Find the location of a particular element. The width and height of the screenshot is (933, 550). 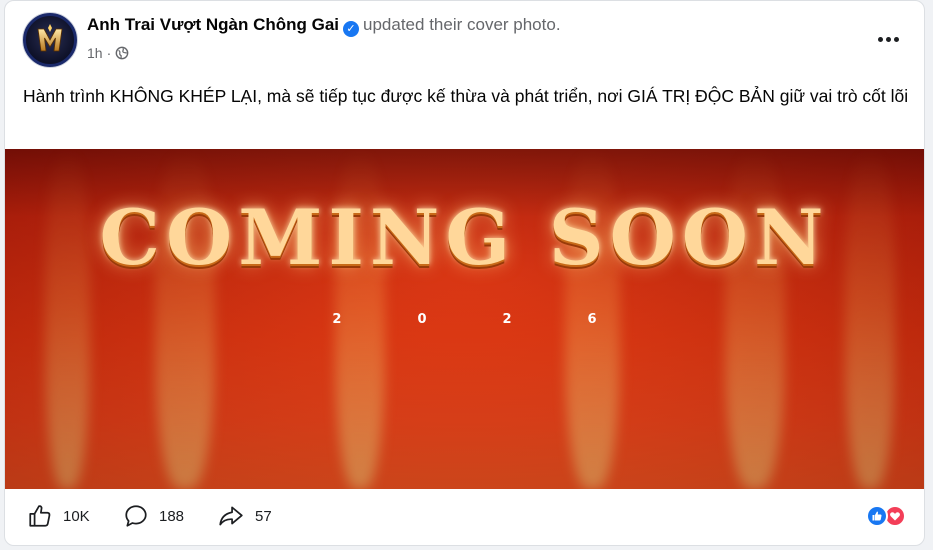

post-meta: 1h · is located at coordinates (108, 53).